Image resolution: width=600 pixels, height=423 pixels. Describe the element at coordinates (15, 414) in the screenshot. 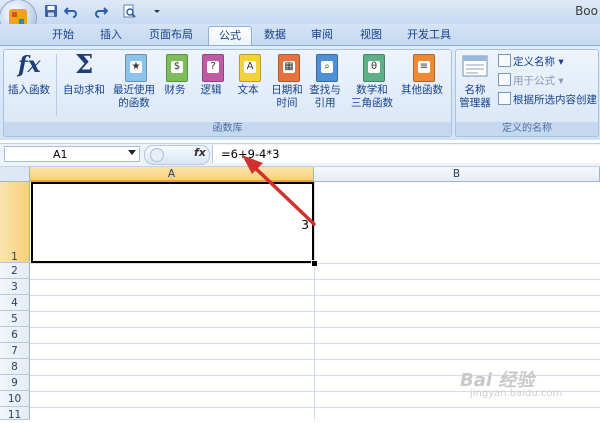

I see `row-header-11: 11` at that location.